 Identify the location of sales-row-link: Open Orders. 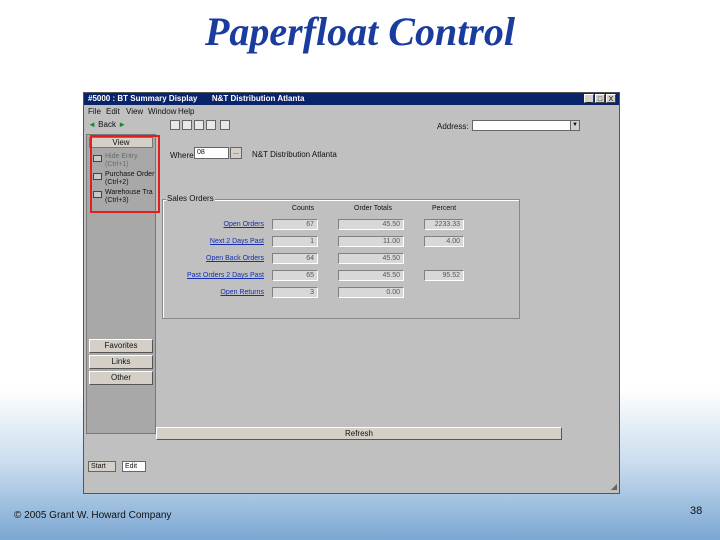
(209, 224).